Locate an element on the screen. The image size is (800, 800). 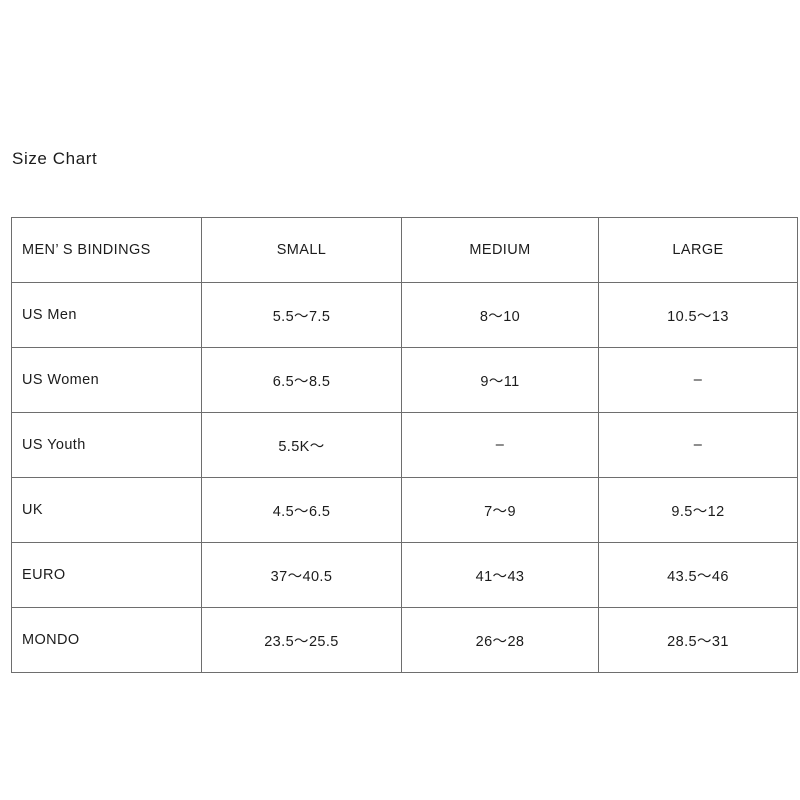
header-cell-medium: MEDIUM is located at coordinates (500, 250).